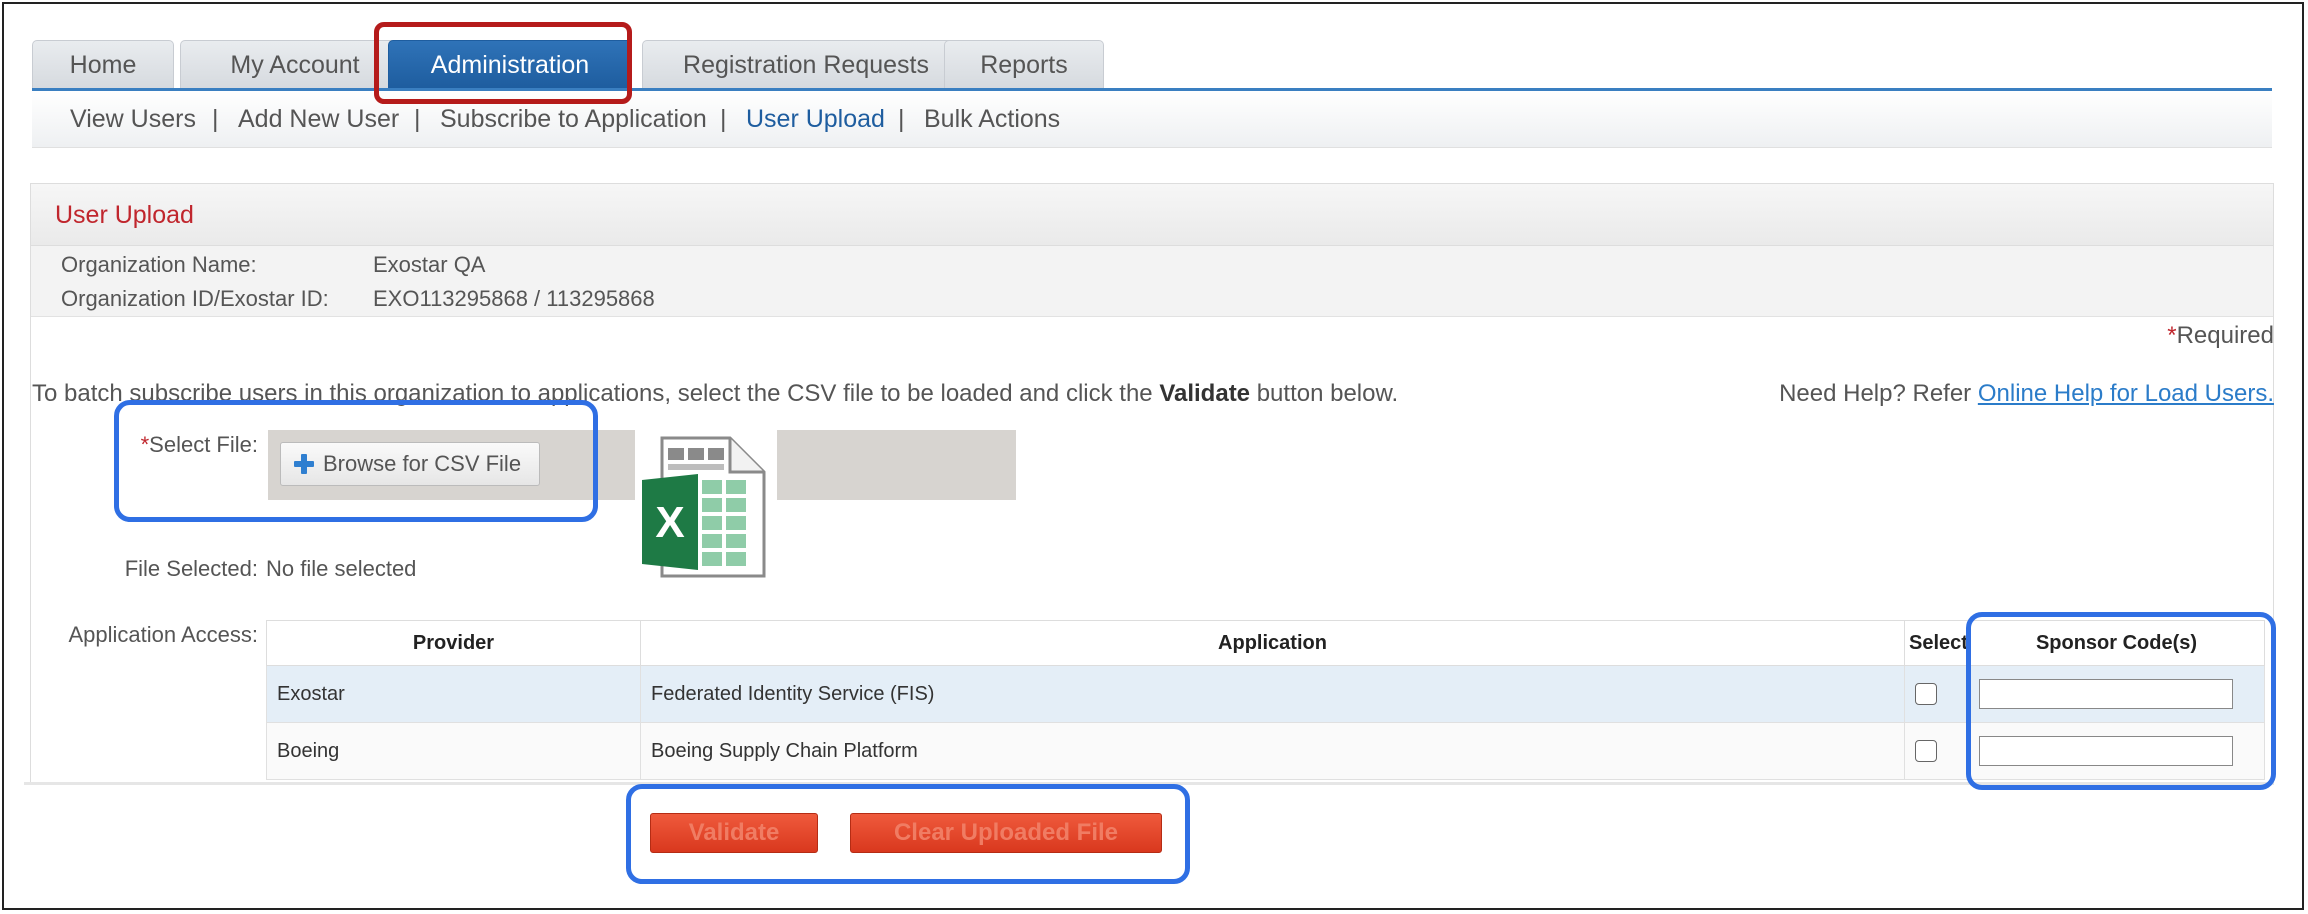  What do you see at coordinates (514, 298) in the screenshot?
I see `org-id-value: EXO113295868 / 113295868` at bounding box center [514, 298].